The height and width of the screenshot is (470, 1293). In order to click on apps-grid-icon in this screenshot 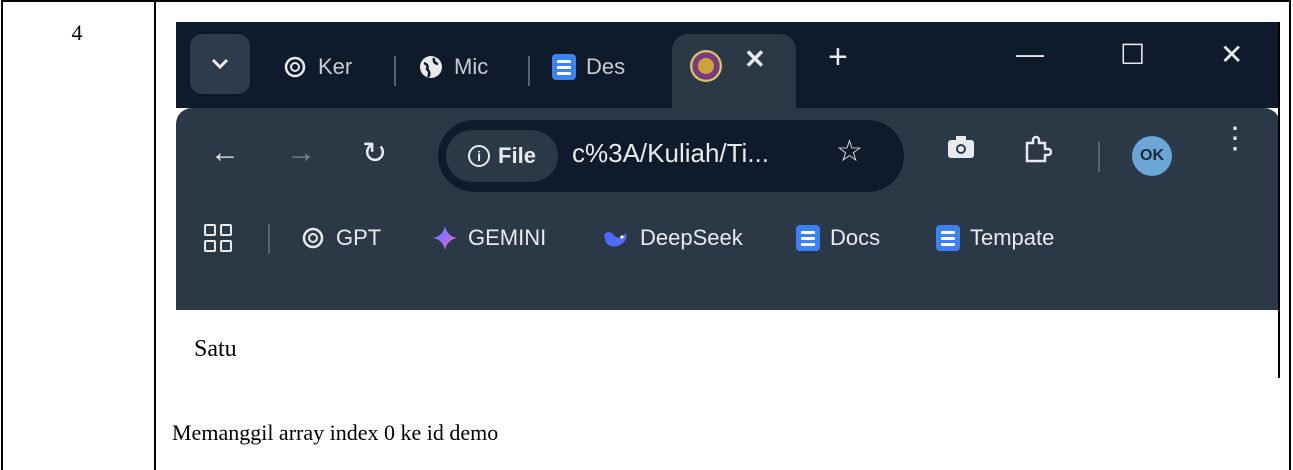, I will do `click(218, 238)`.